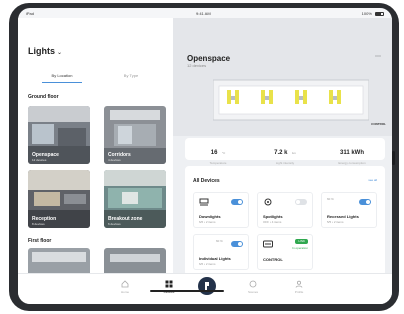  I want to click on device-card-spotlights: Spotlights OFF • 4 items, so click(285, 210).